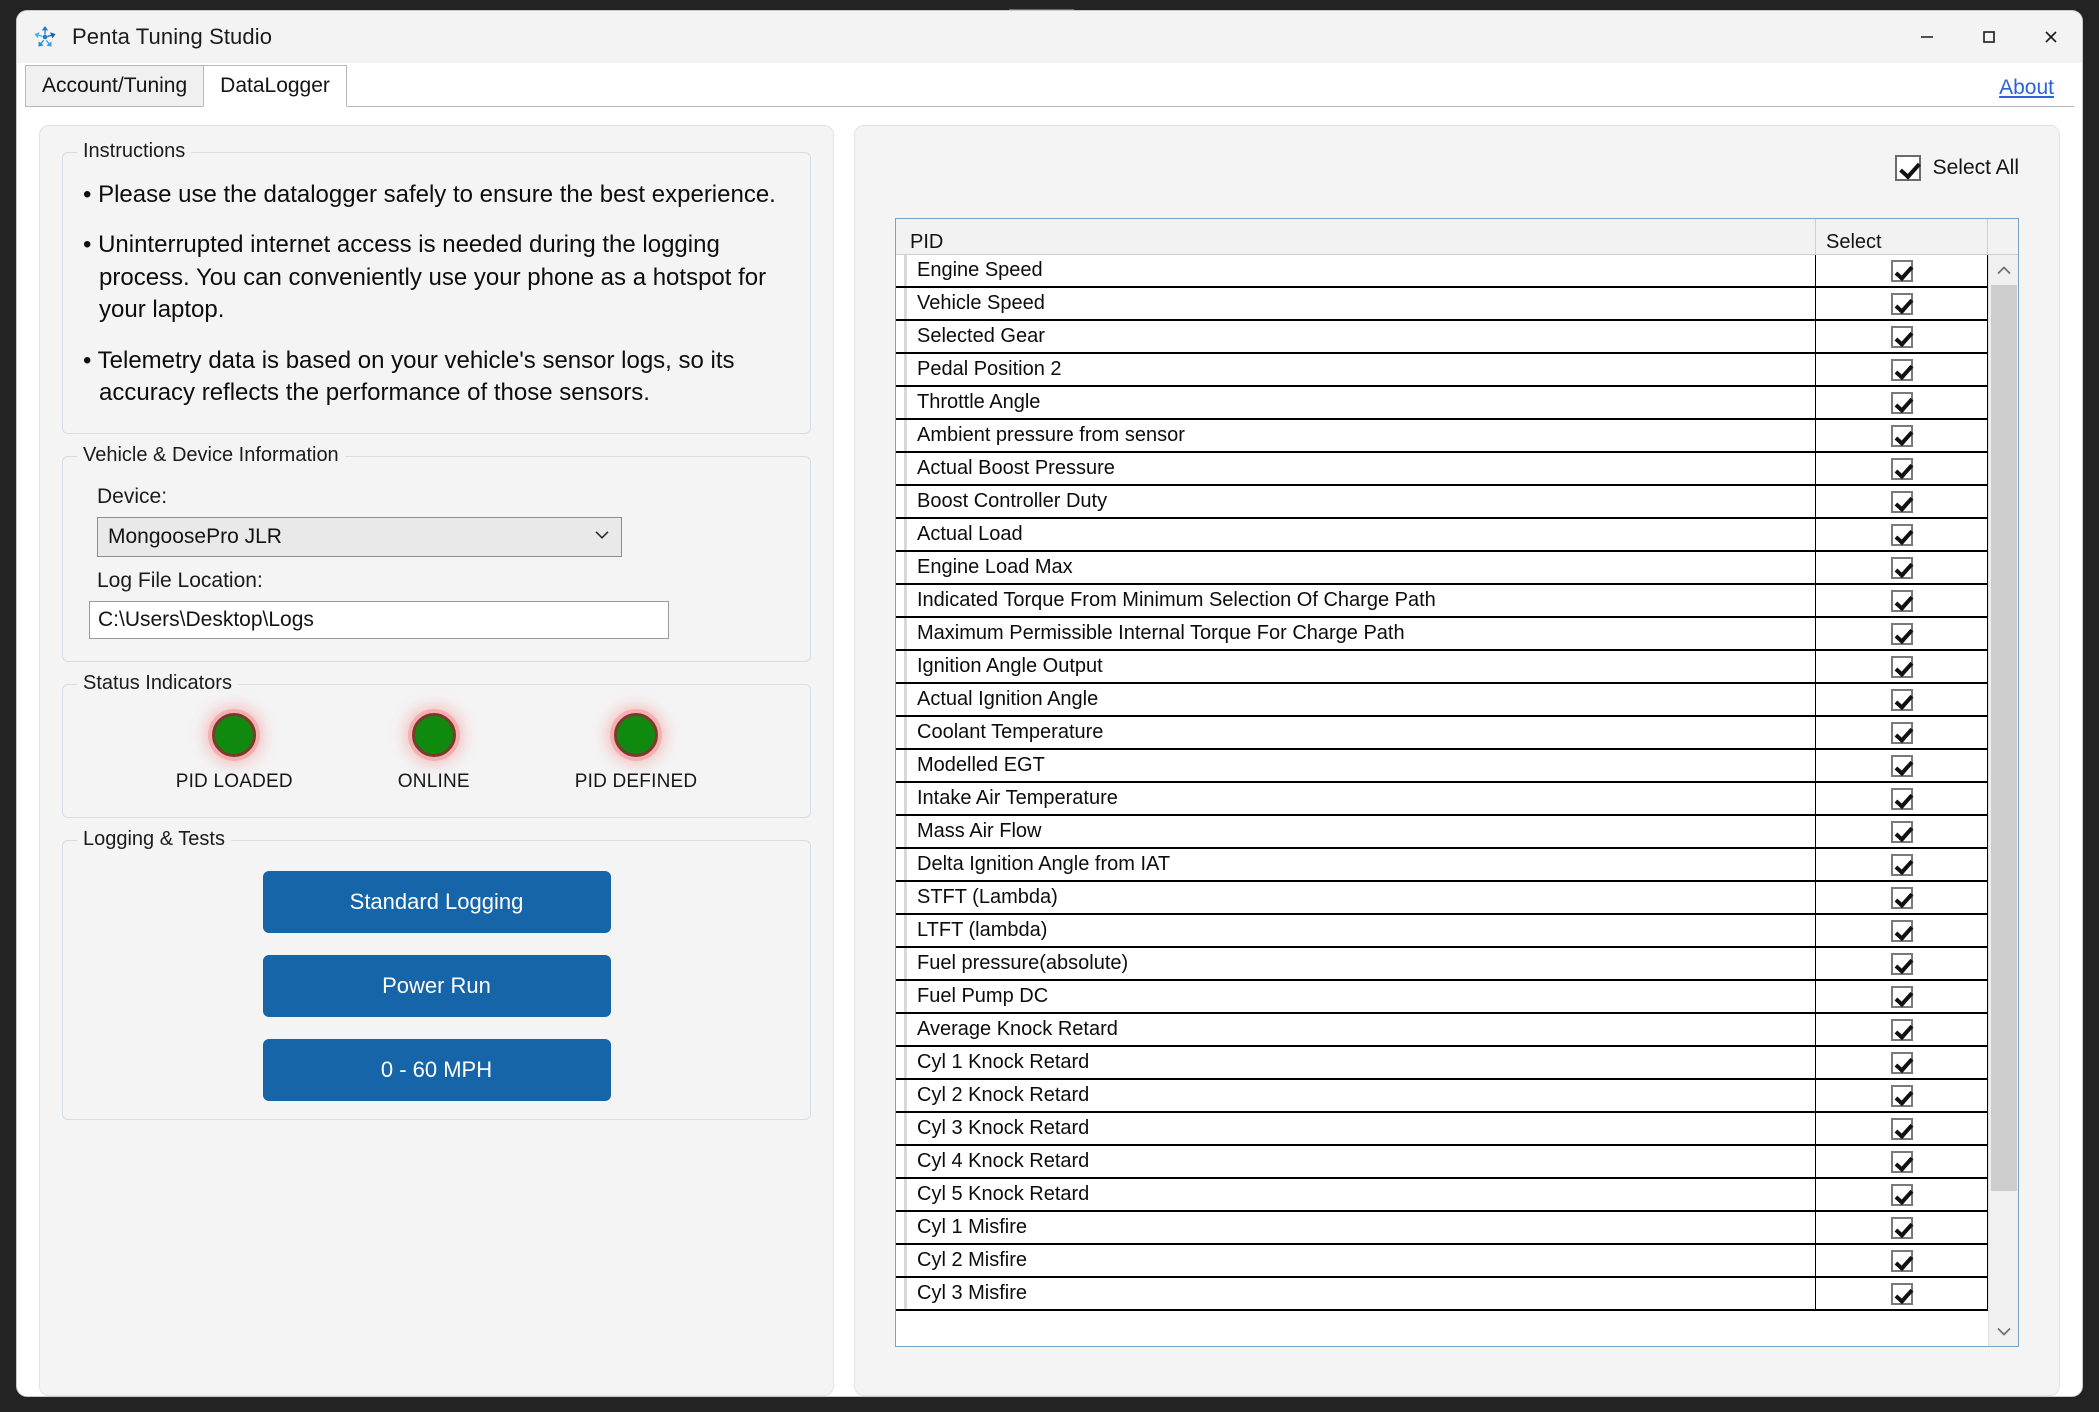 The image size is (2099, 1412). Describe the element at coordinates (2026, 88) in the screenshot. I see `about-link: About` at that location.